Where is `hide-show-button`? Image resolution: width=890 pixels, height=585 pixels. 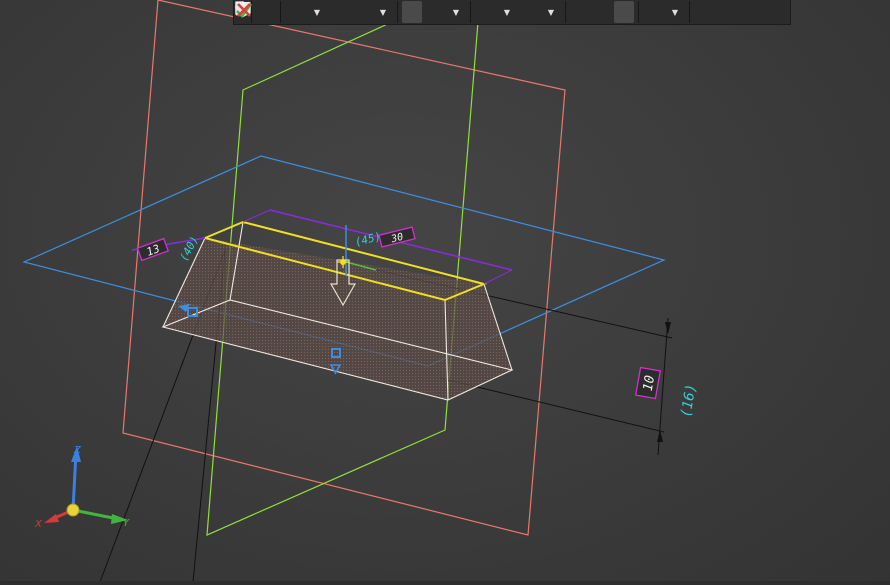 hide-show-button is located at coordinates (365, 12).